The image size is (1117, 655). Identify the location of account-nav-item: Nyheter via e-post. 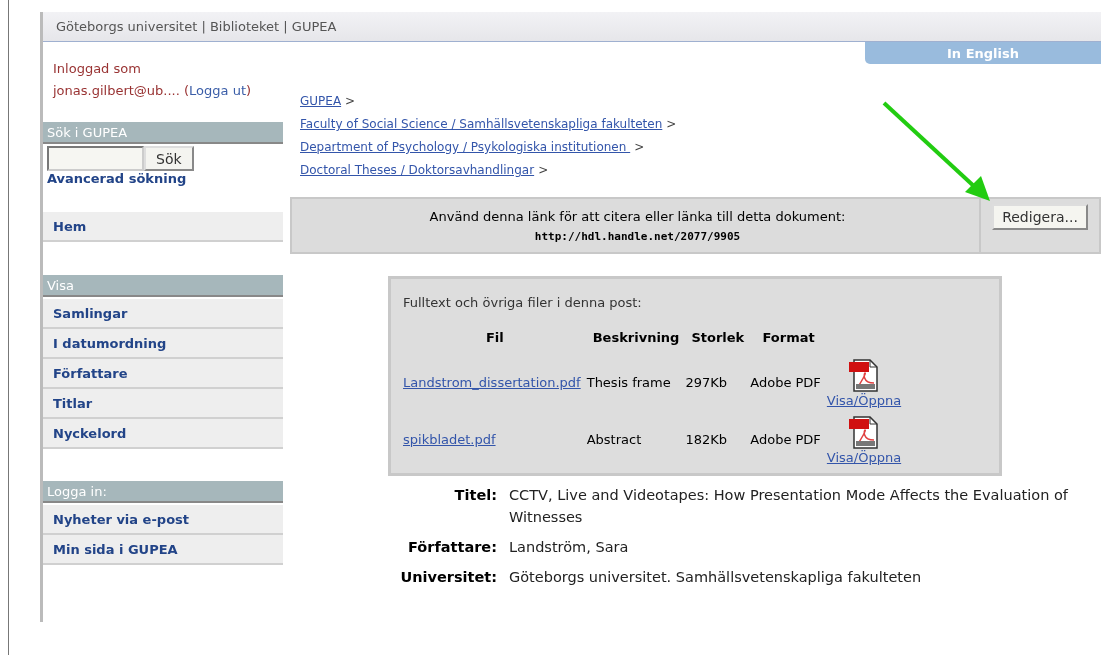
(163, 520).